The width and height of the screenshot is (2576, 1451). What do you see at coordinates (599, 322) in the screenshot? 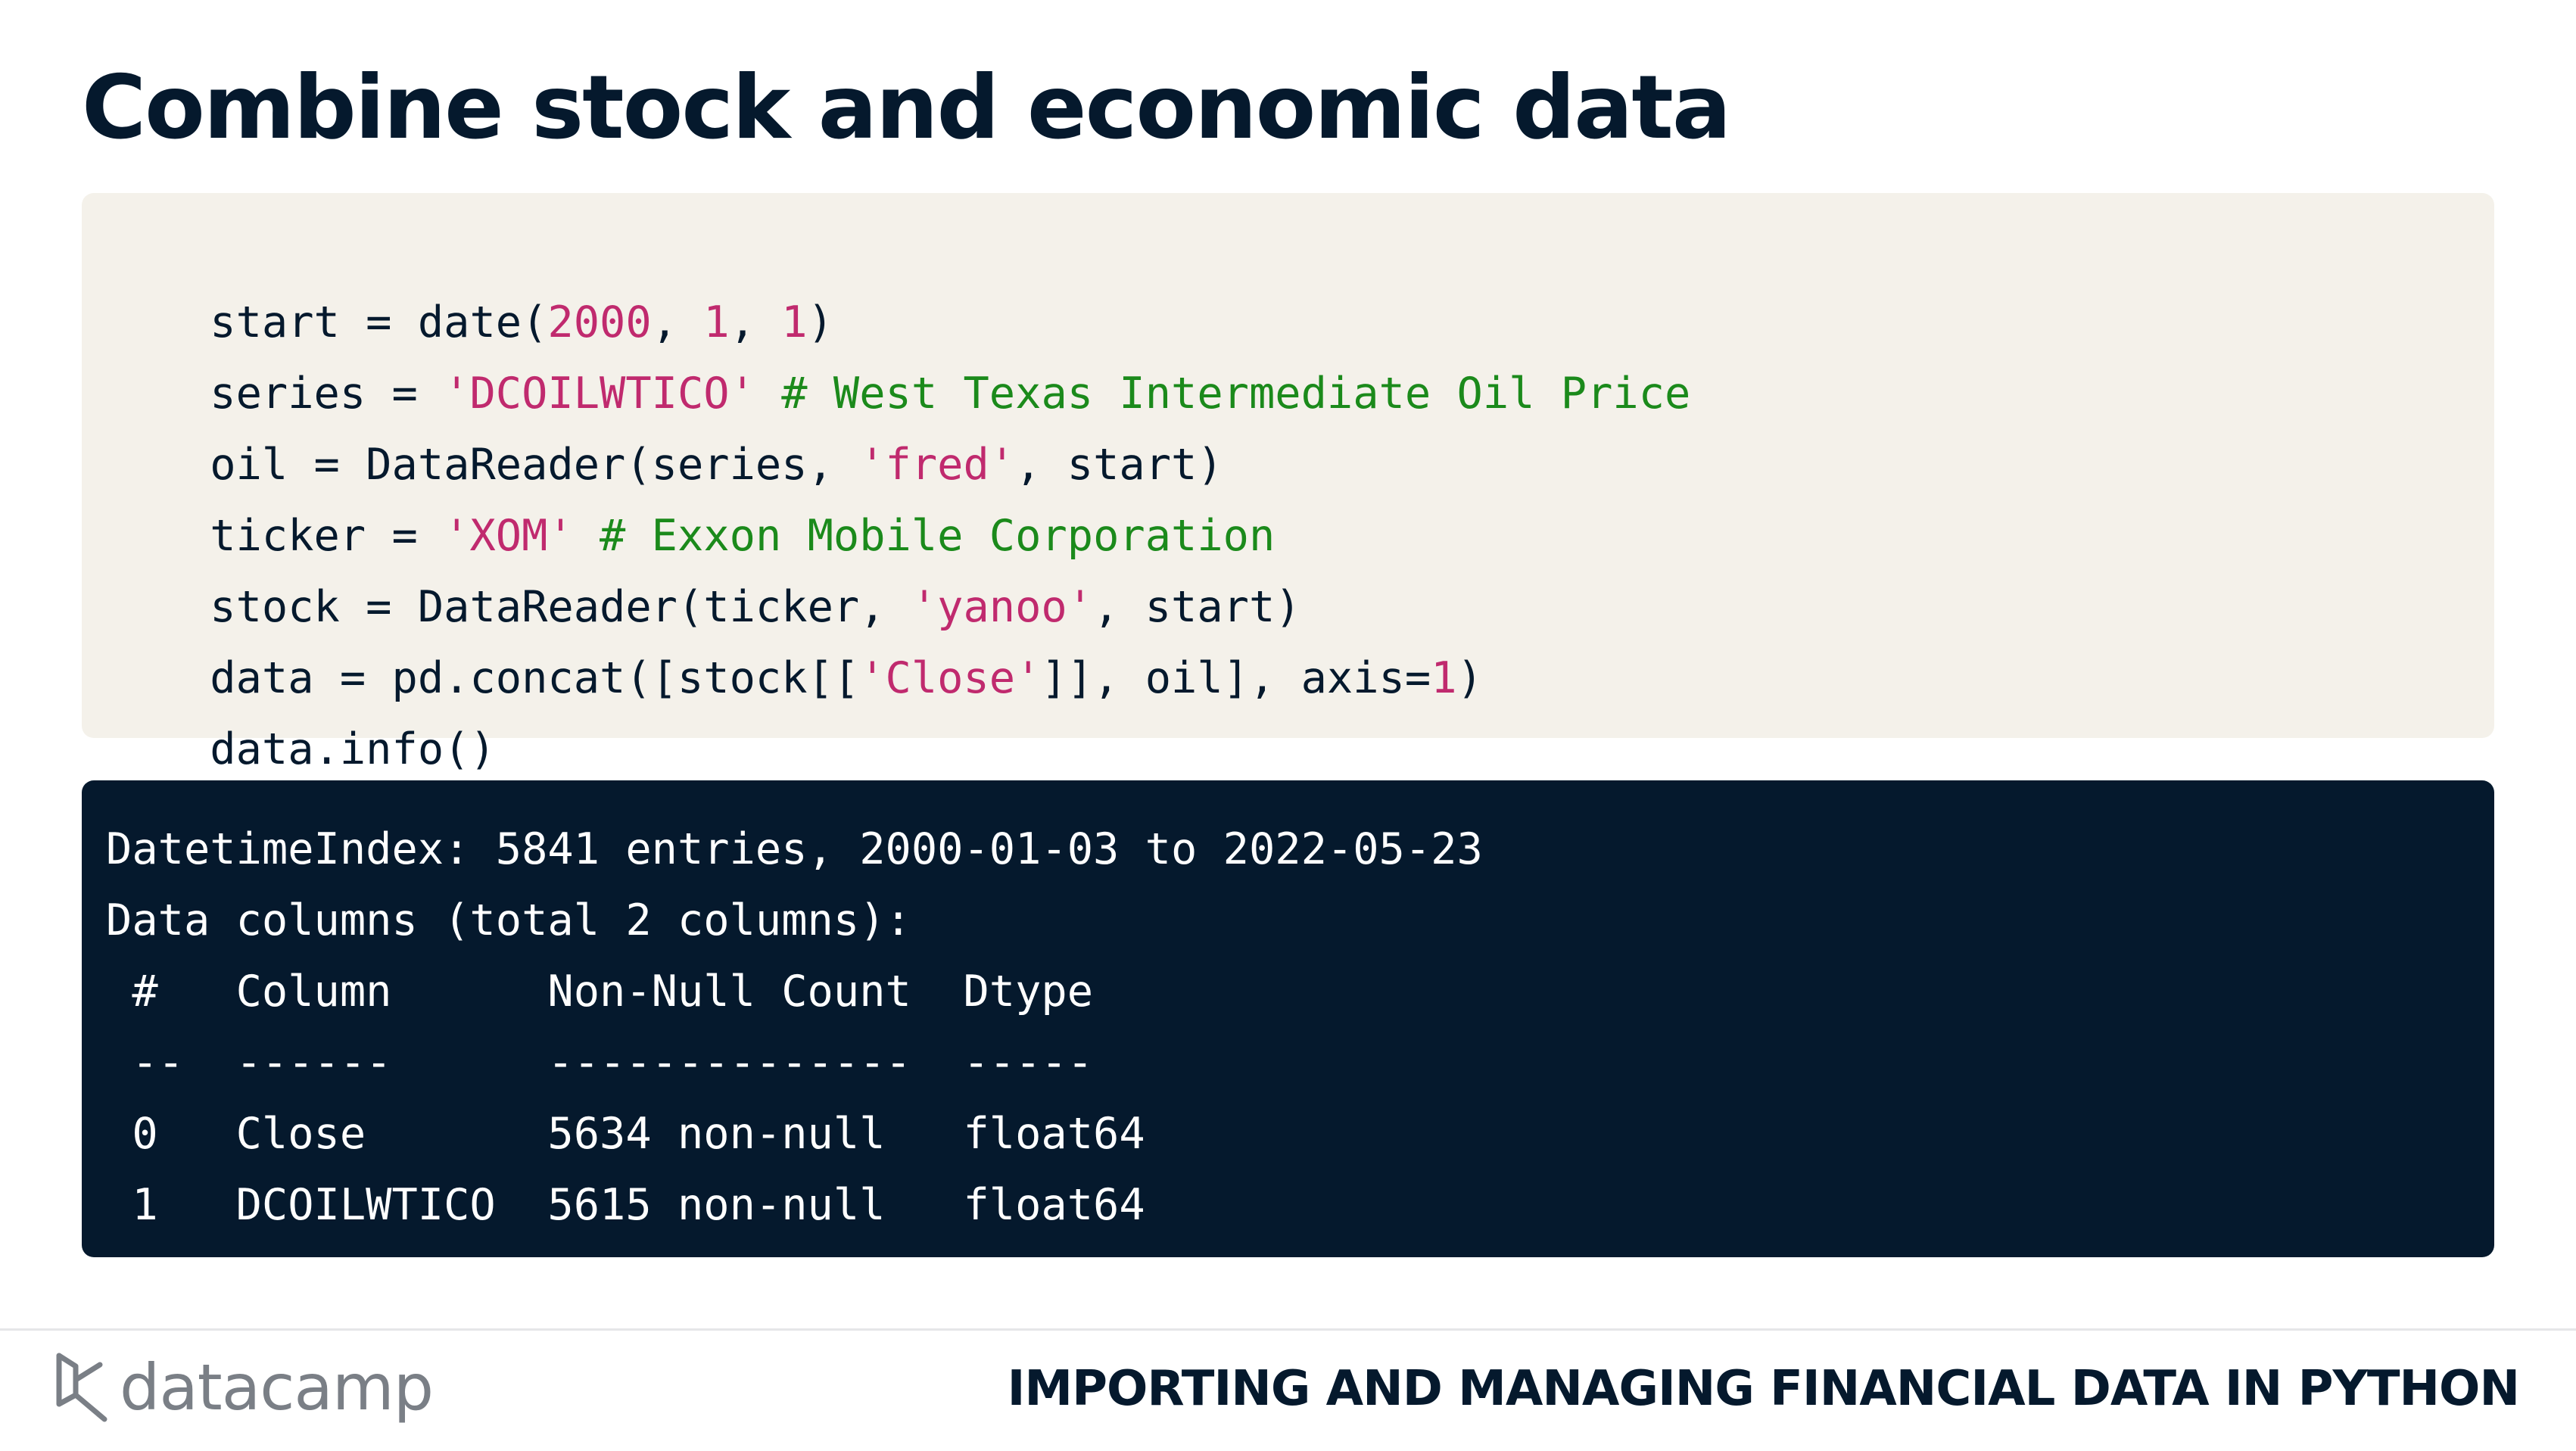
I see `code-number: 2000` at bounding box center [599, 322].